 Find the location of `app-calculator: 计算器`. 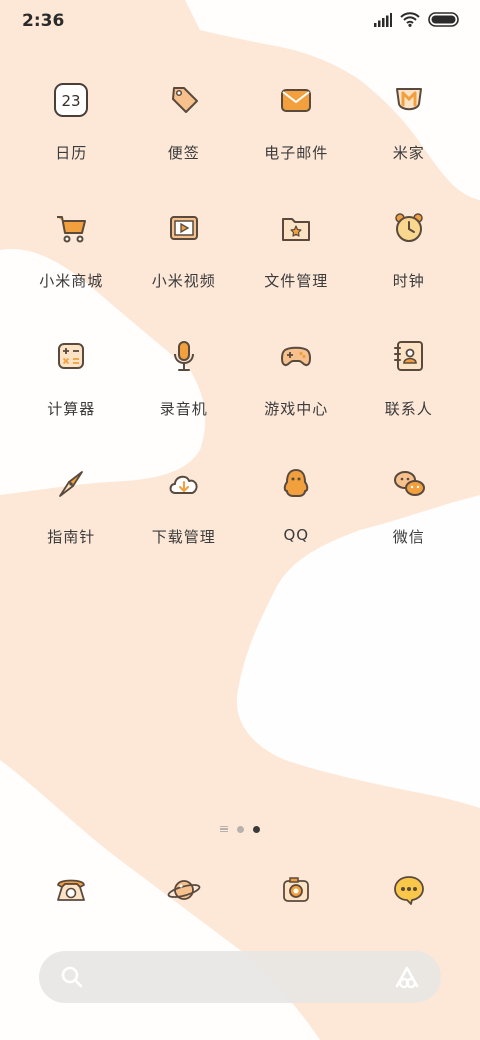

app-calculator: 计算器 is located at coordinates (71, 384).